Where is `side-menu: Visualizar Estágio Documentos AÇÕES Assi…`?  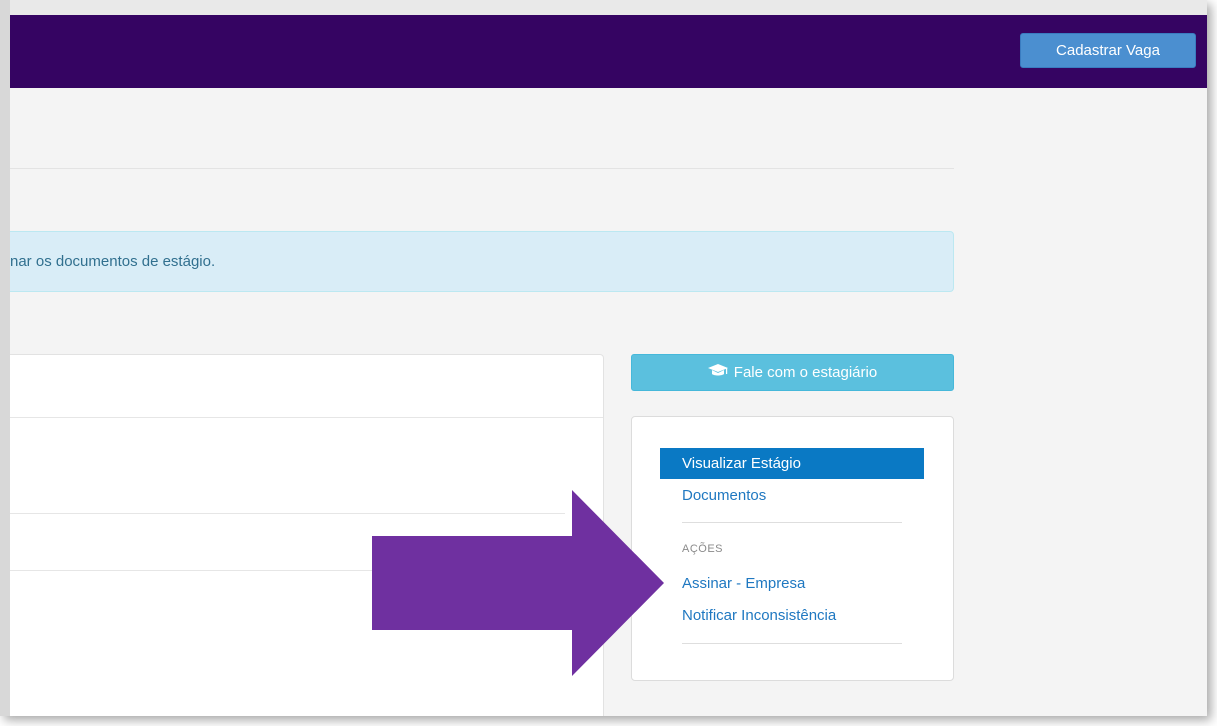 side-menu: Visualizar Estágio Documentos AÇÕES Assi… is located at coordinates (792, 548).